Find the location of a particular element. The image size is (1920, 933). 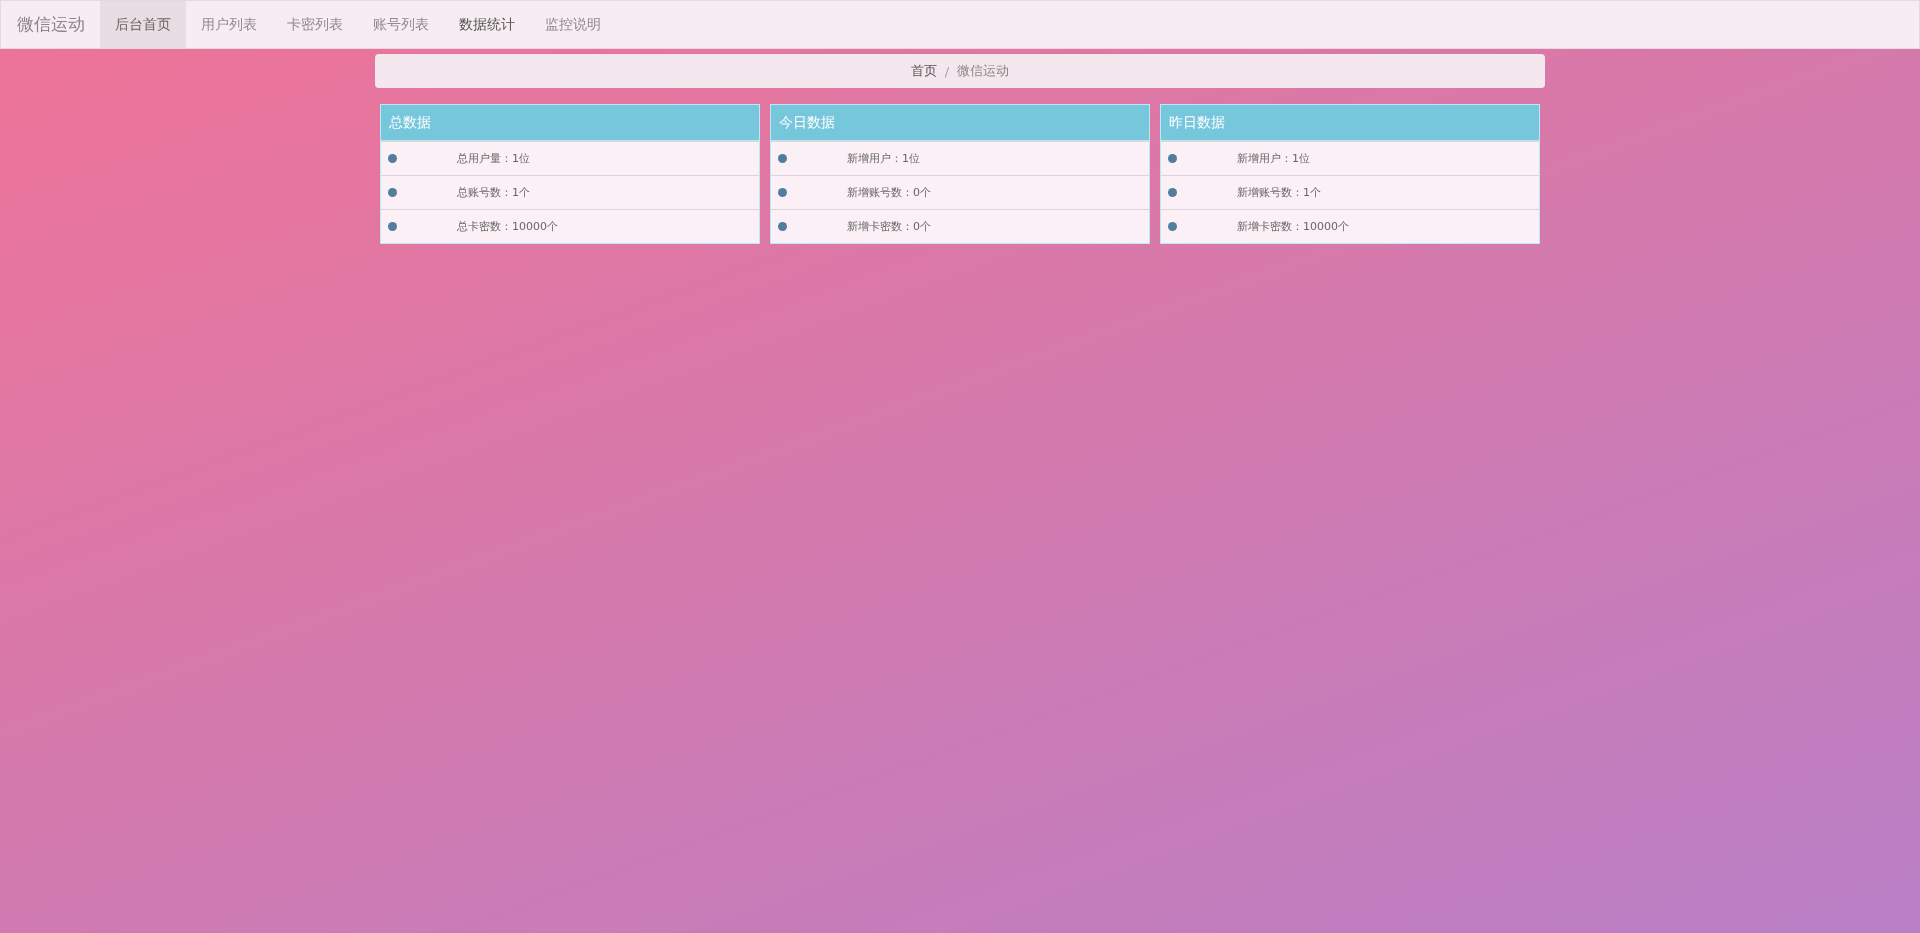

nav-link: 账号列表 is located at coordinates (401, 24).